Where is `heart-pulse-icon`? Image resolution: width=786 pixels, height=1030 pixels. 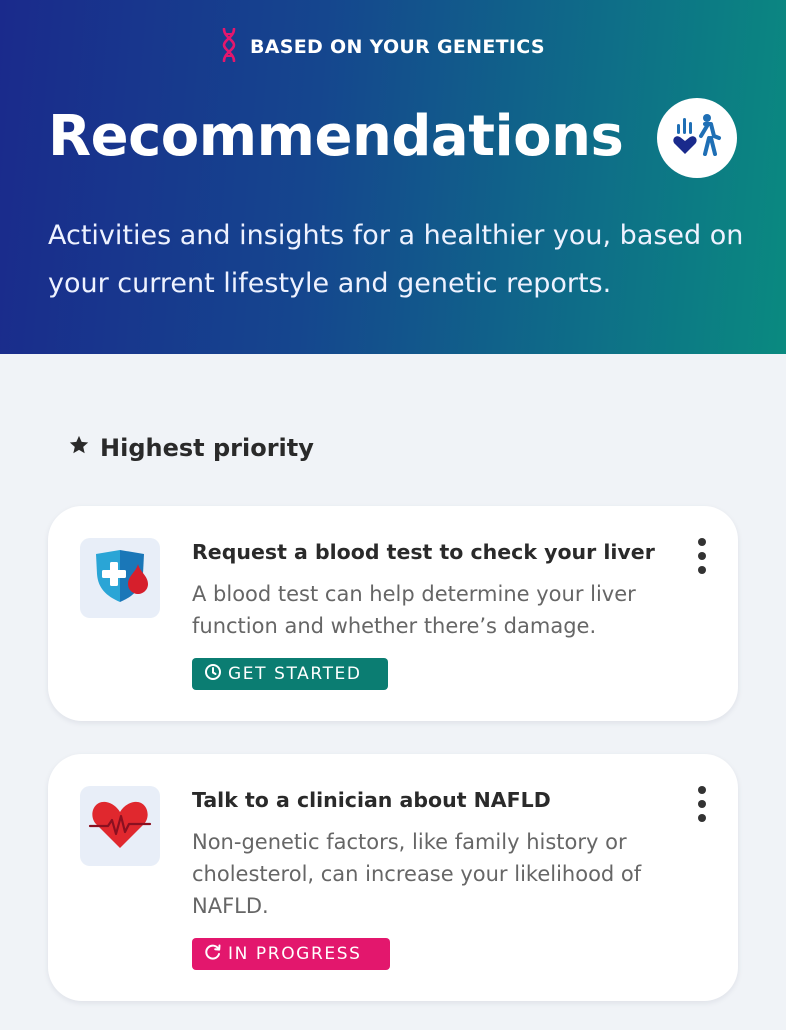
heart-pulse-icon is located at coordinates (120, 826).